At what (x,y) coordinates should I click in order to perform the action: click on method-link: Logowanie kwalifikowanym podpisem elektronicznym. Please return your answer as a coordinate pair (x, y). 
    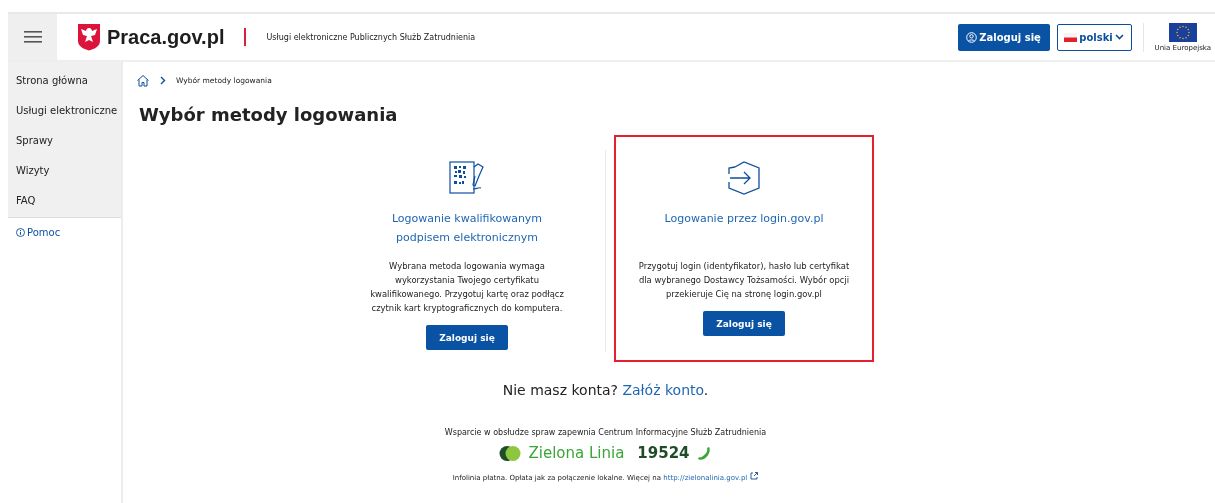
    Looking at the image, I should click on (467, 229).